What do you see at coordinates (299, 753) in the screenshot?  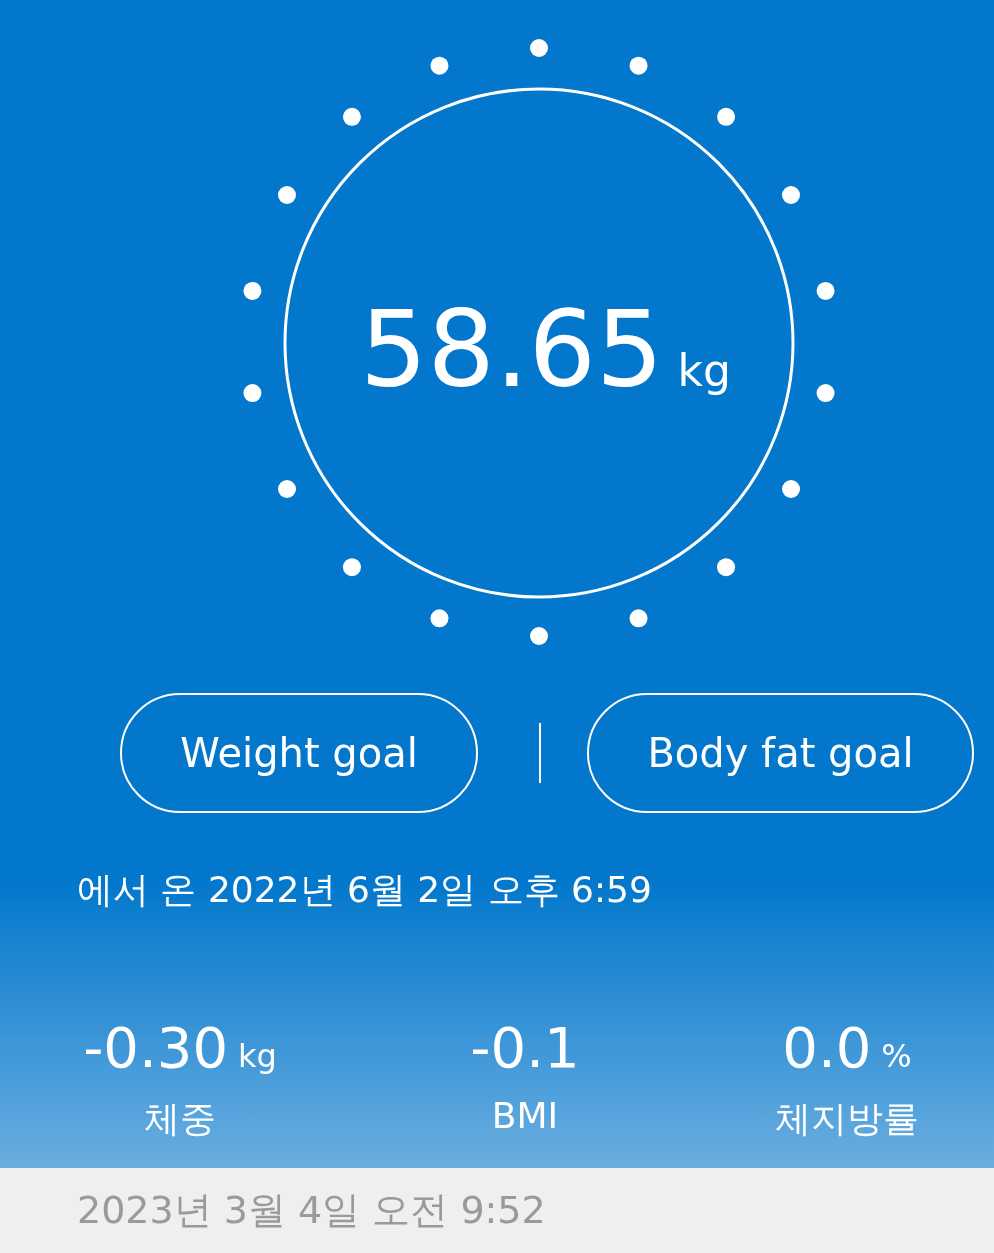 I see `goal-button: Weight goal` at bounding box center [299, 753].